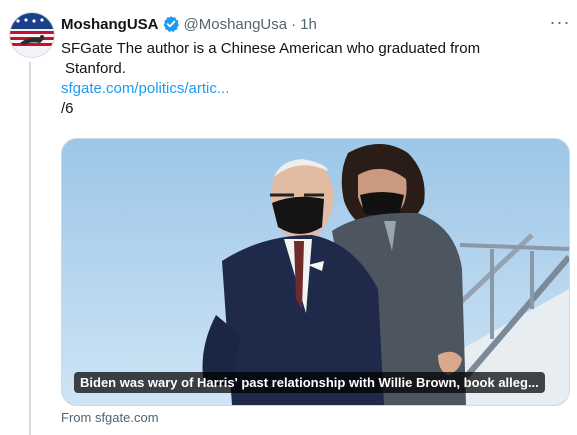 This screenshot has height=435, width=577. I want to click on avatar, so click(32, 35).